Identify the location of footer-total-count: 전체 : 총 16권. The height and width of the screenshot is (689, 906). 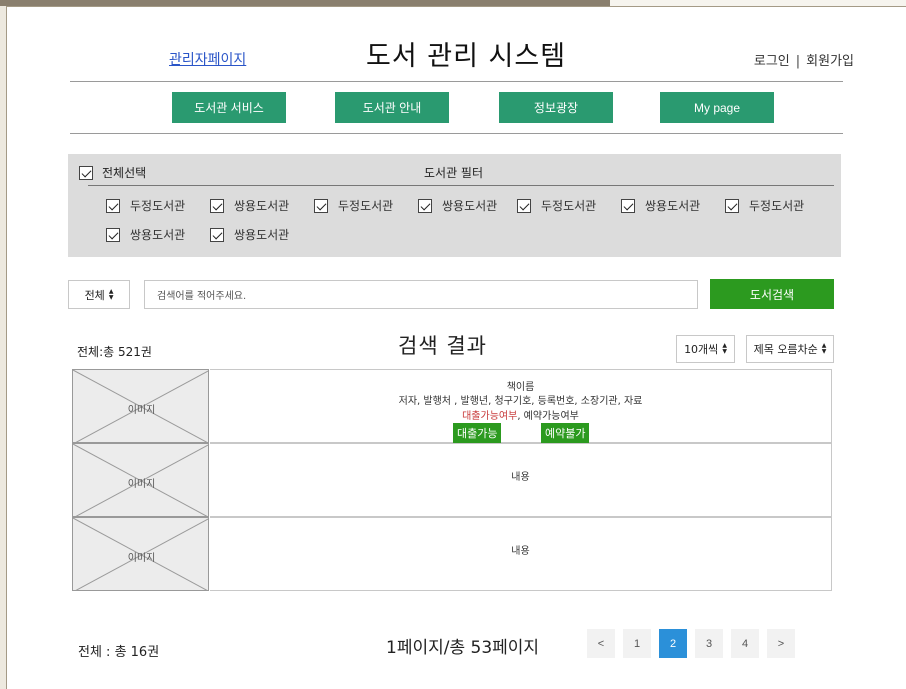
(119, 652).